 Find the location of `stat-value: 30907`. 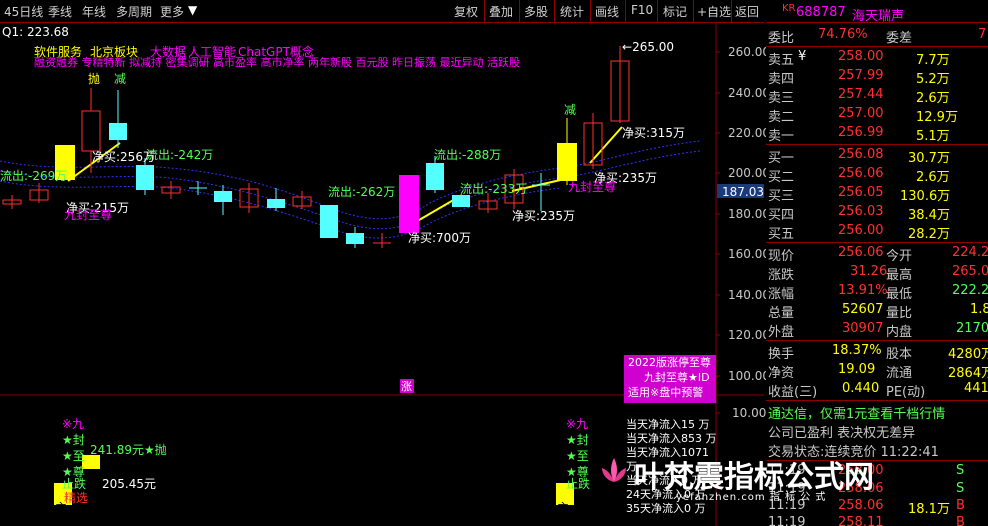

stat-value: 30907 is located at coordinates (863, 328).